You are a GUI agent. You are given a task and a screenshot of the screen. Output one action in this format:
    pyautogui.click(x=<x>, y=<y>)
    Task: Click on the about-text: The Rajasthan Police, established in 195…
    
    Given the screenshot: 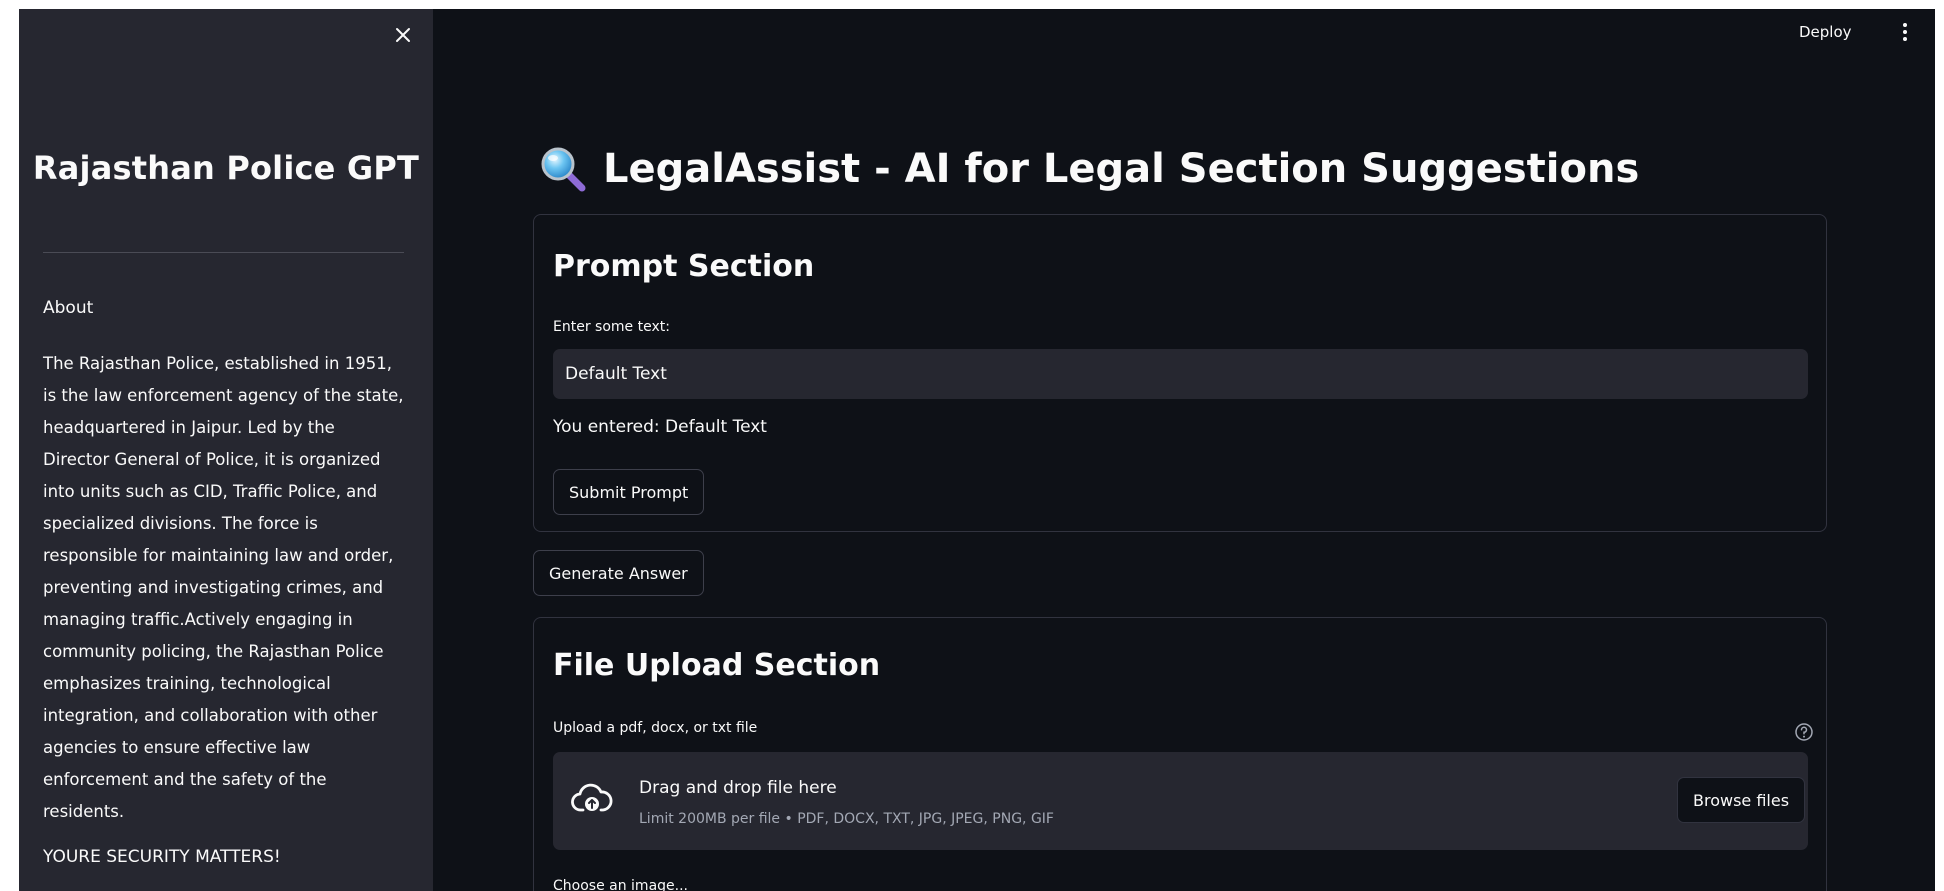 What is the action you would take?
    pyautogui.click(x=228, y=588)
    